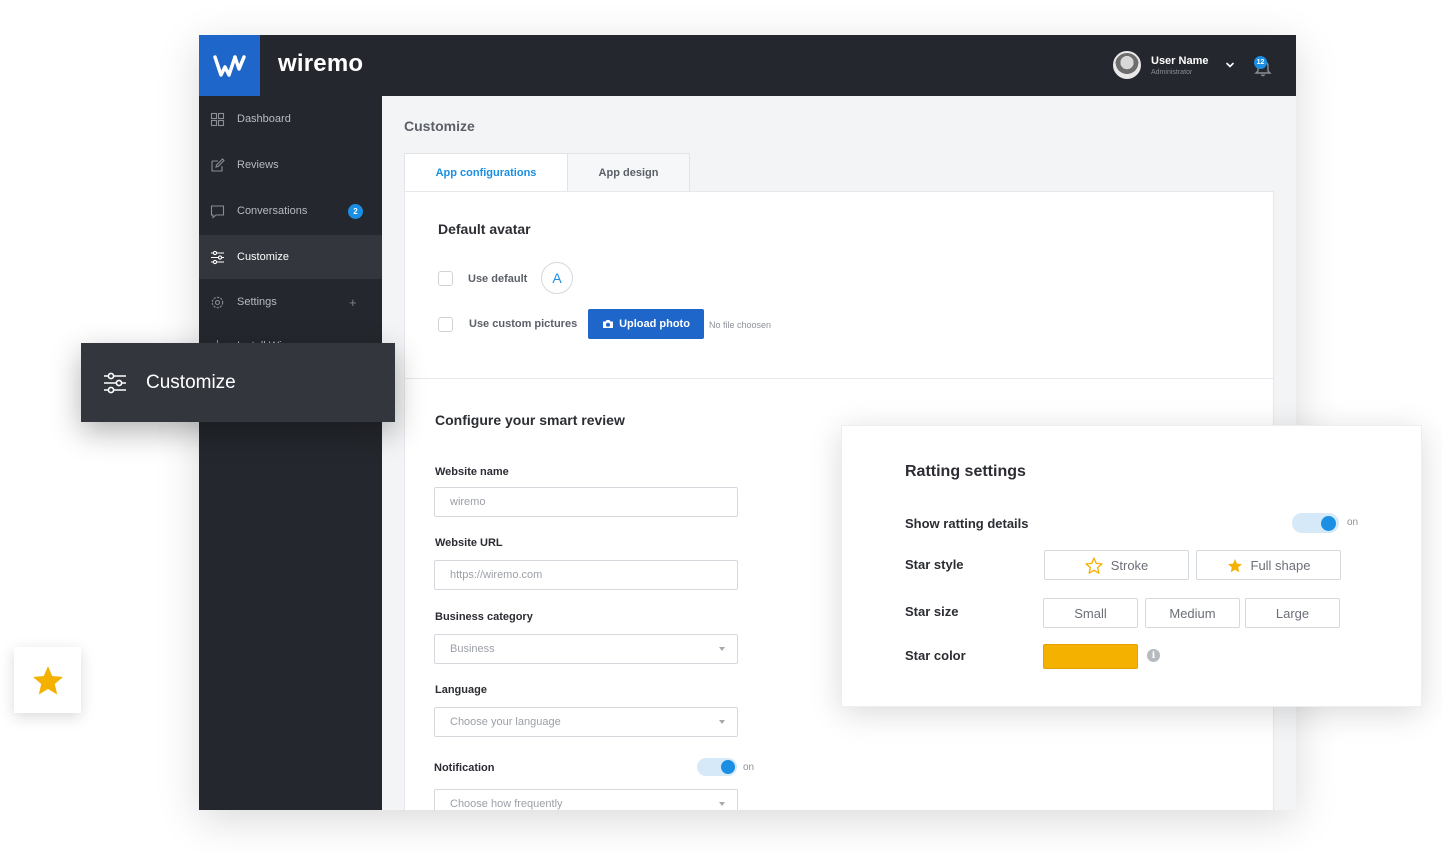 The height and width of the screenshot is (852, 1442). Describe the element at coordinates (218, 164) in the screenshot. I see `edit-icon` at that location.